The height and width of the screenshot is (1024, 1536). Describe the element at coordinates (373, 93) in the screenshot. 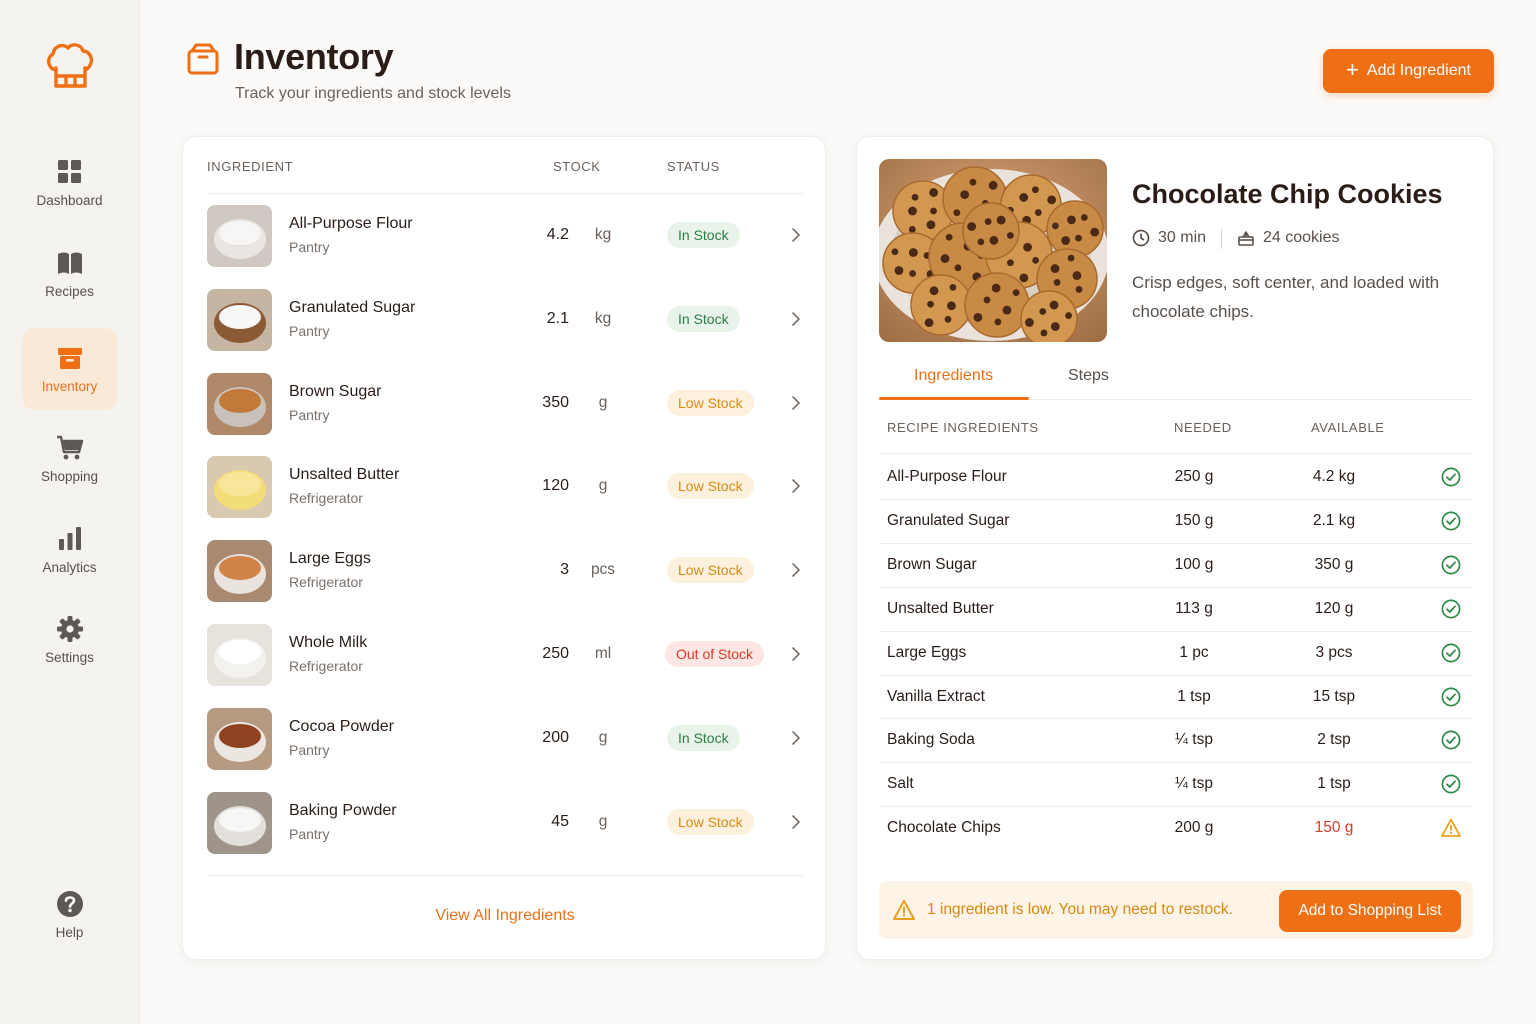

I see `page-subtitle: Track your ingredients and stock levels` at that location.